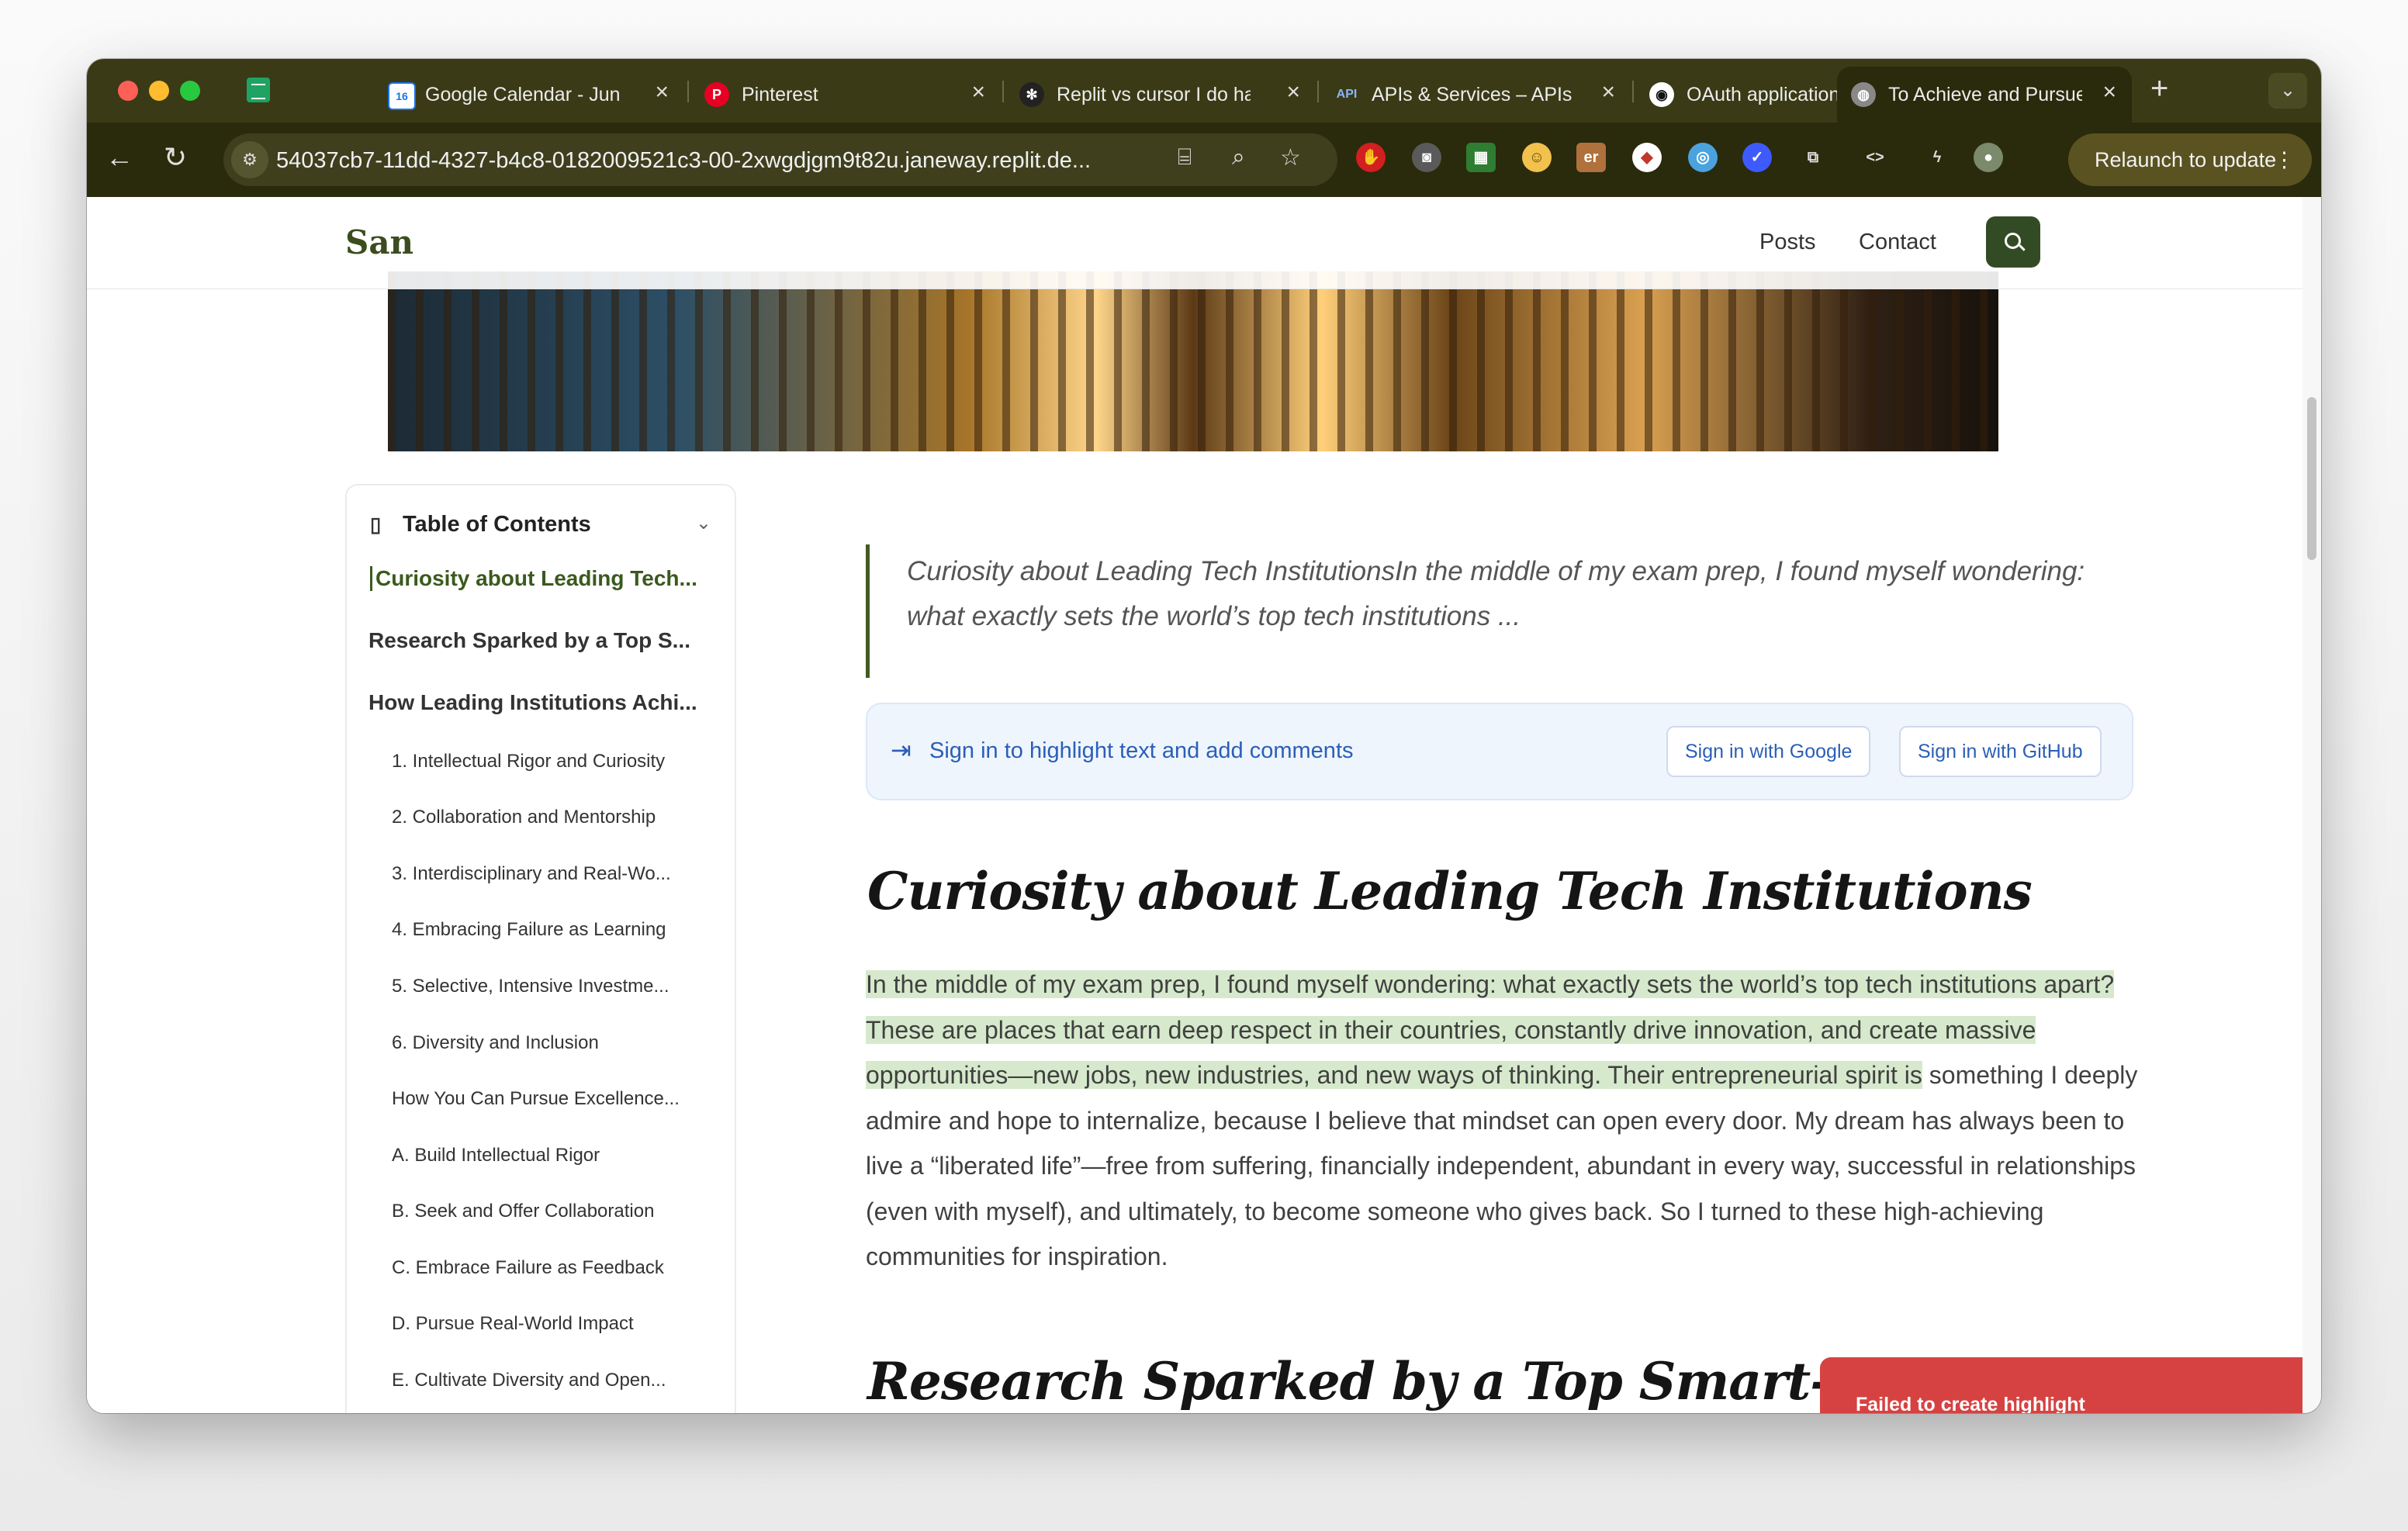  Describe the element at coordinates (2061, 1385) in the screenshot. I see `error-toast: Failed to create highlight` at that location.